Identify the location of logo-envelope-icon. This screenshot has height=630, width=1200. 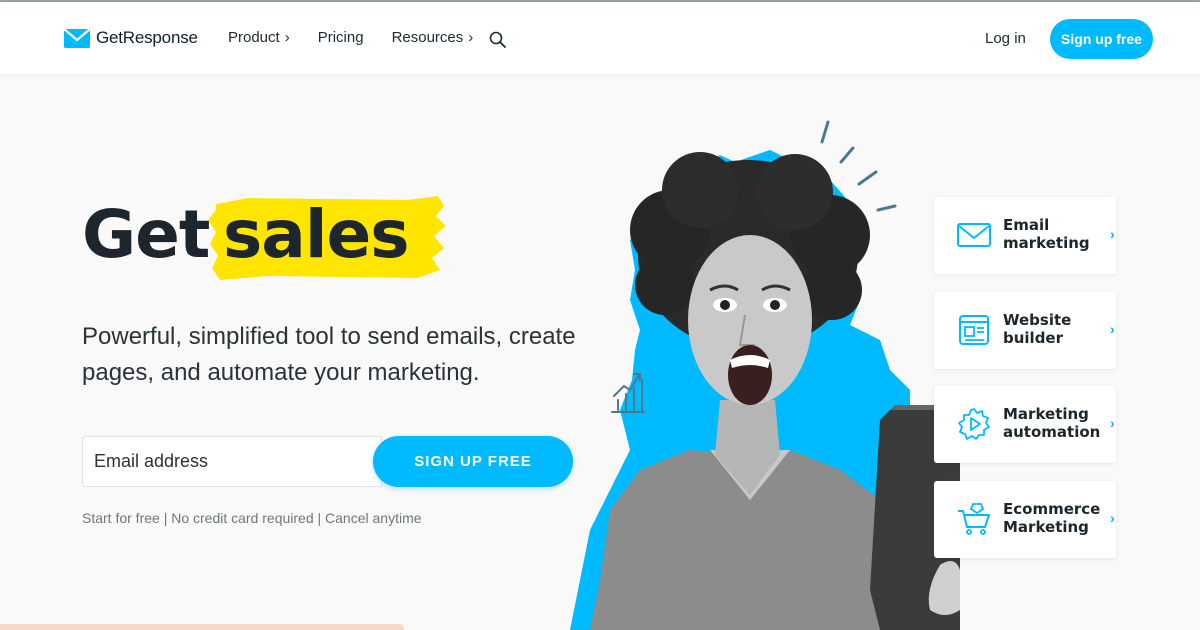
(77, 38).